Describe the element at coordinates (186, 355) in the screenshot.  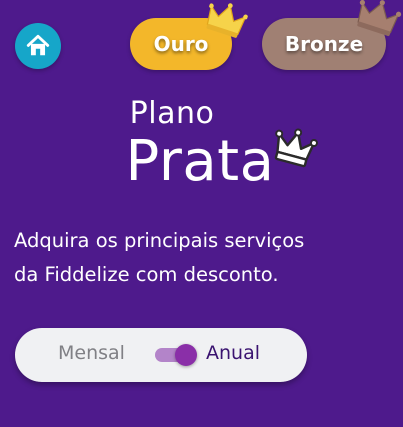
I see `switch-knob` at that location.